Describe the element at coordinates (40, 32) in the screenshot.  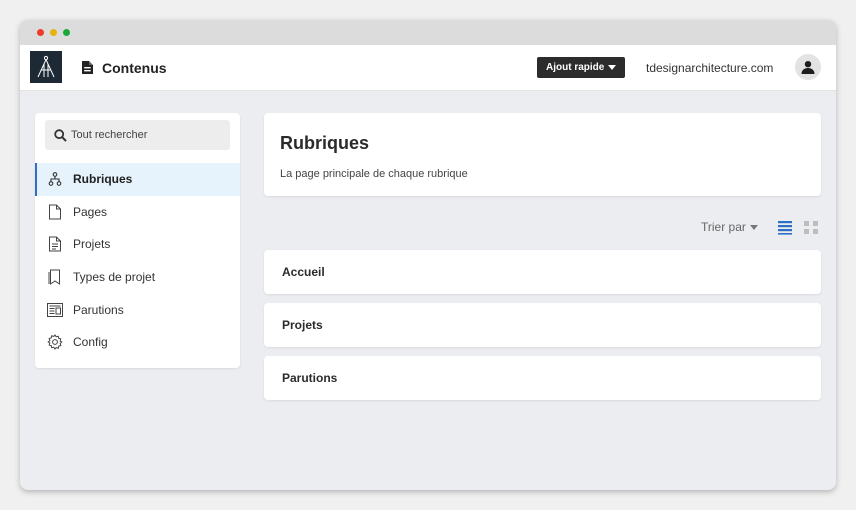
I see `close-window-button` at that location.